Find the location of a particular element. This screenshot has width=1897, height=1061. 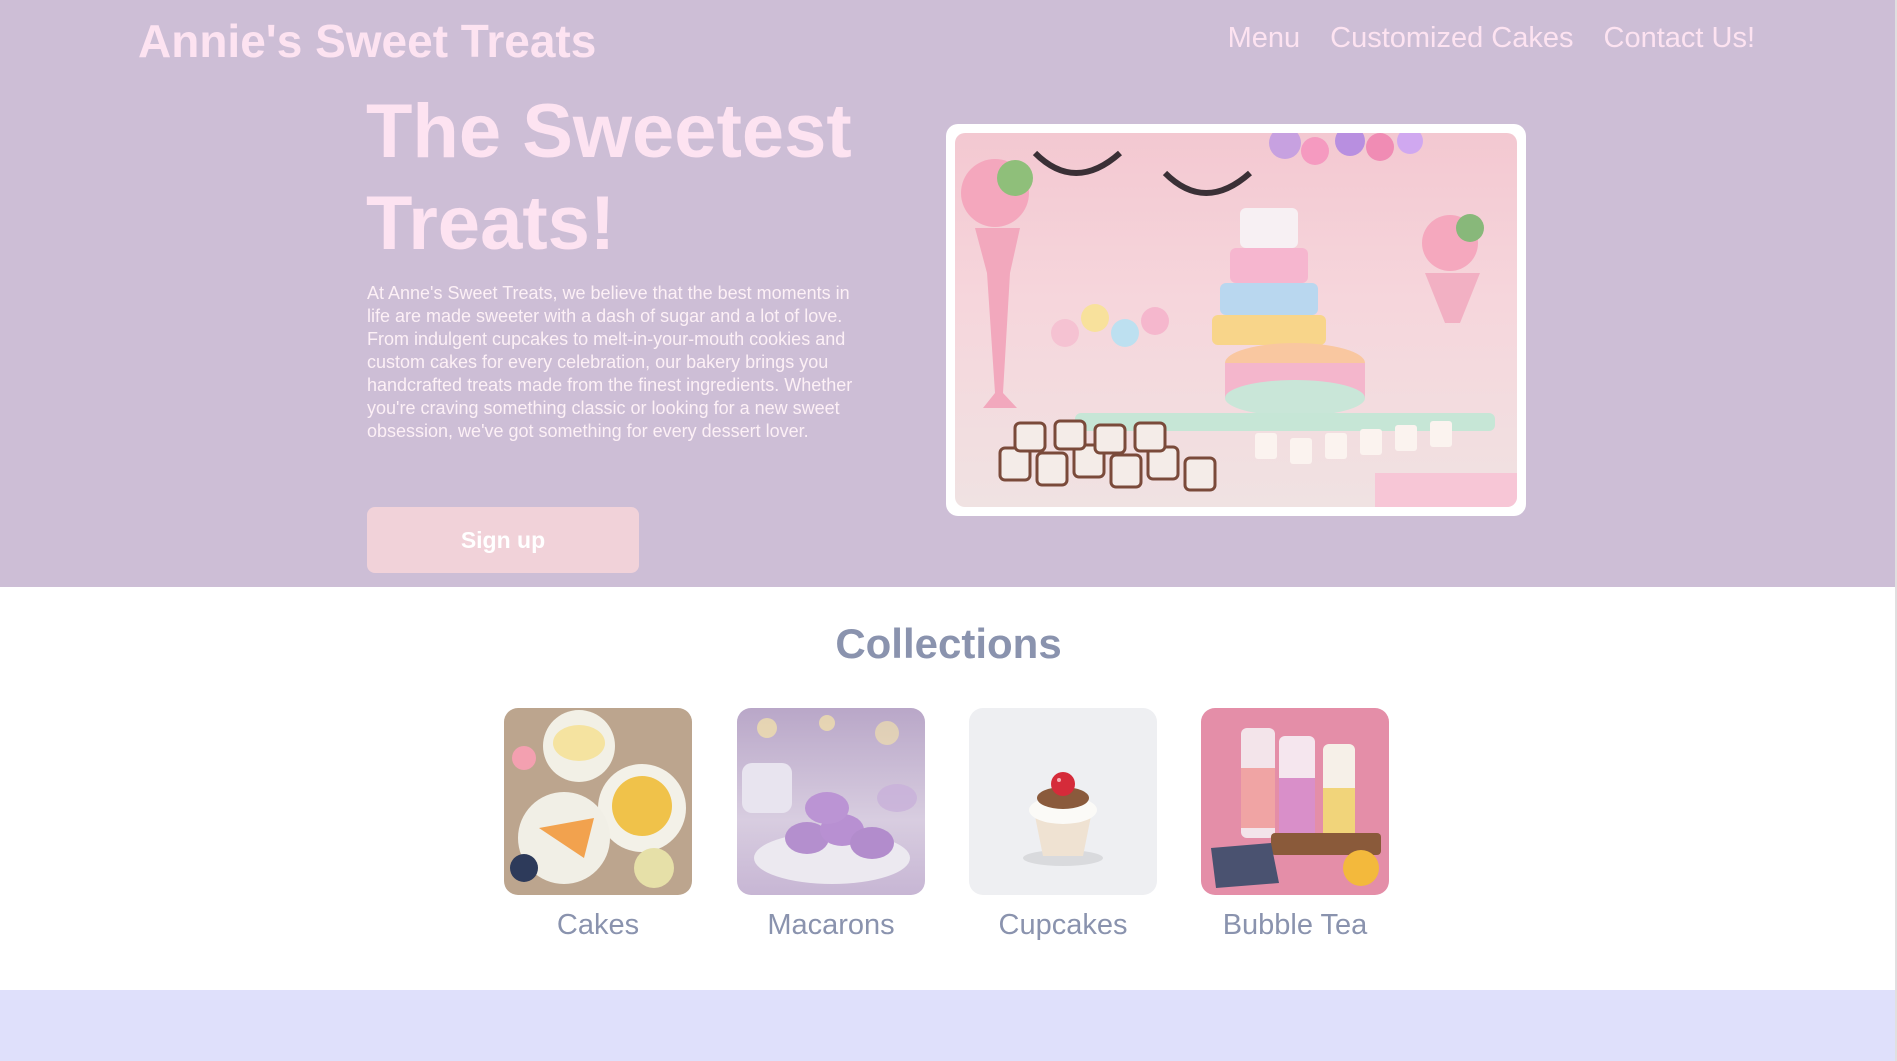

collection-label: Bubble Tea is located at coordinates (1295, 925).